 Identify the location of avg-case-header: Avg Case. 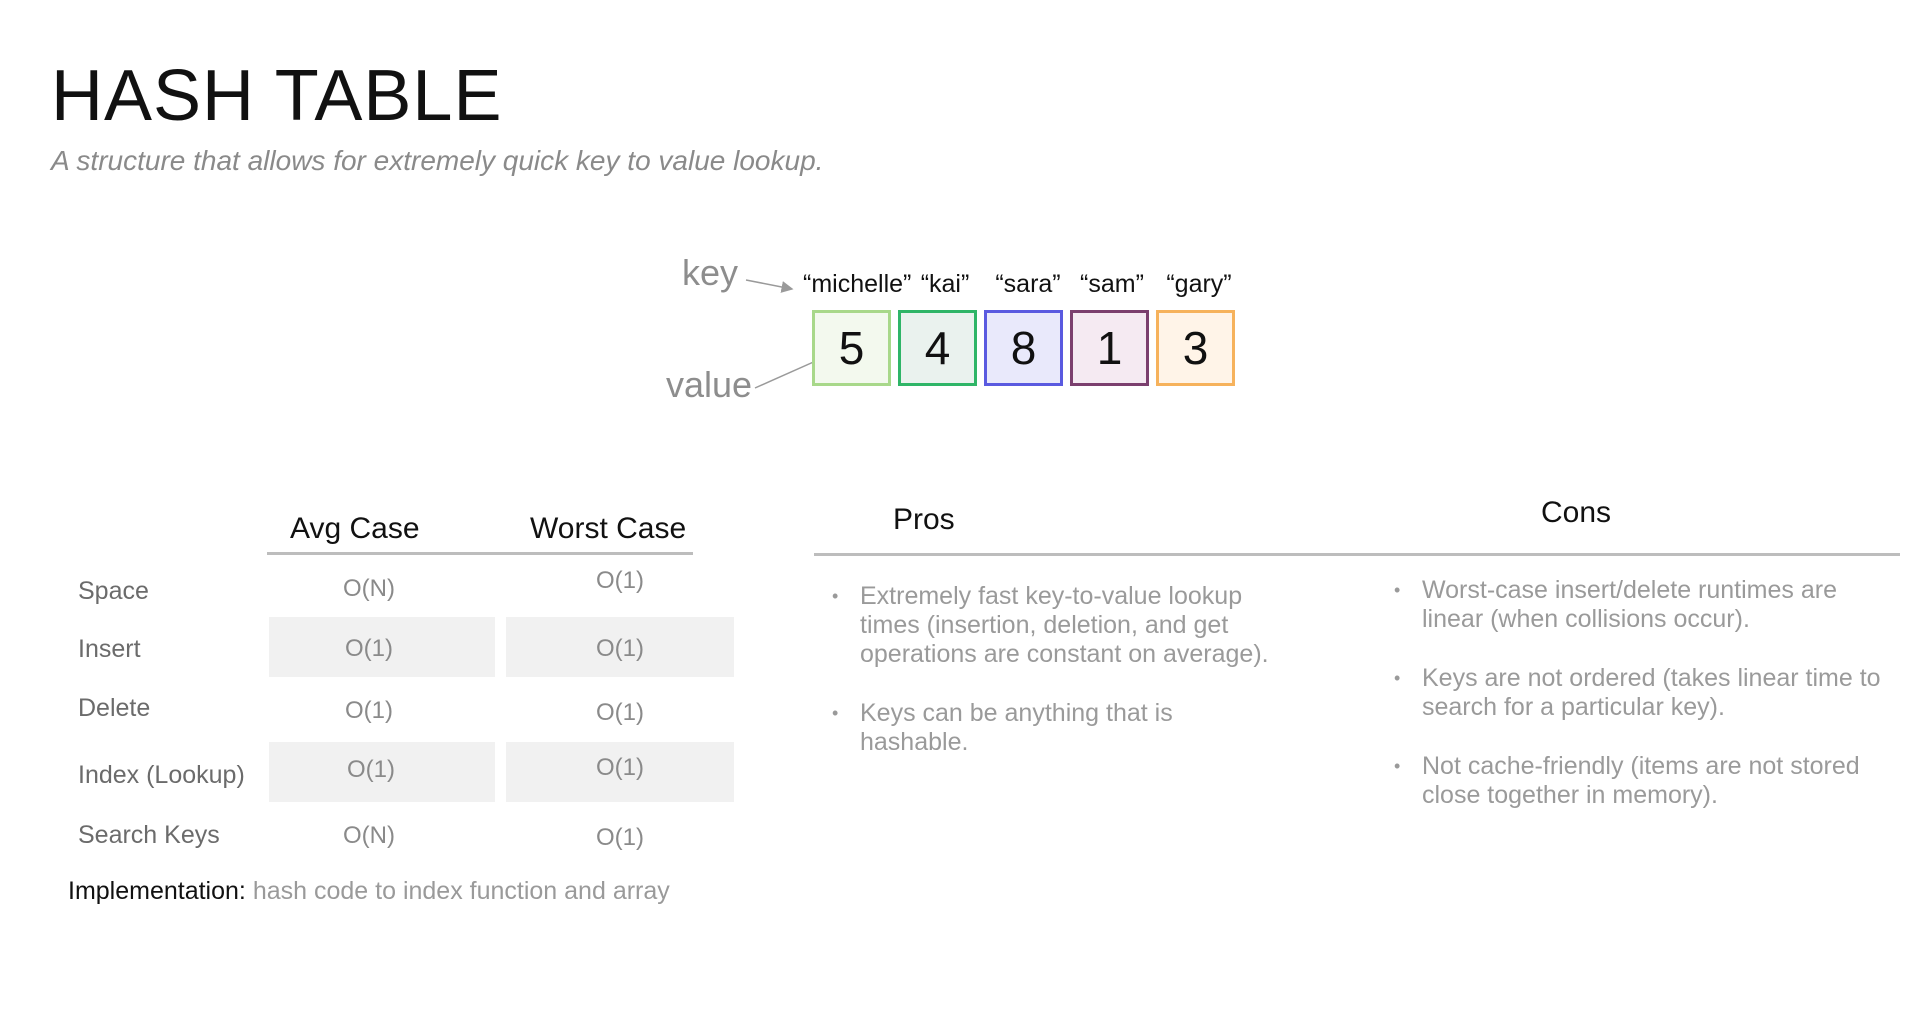
(355, 528).